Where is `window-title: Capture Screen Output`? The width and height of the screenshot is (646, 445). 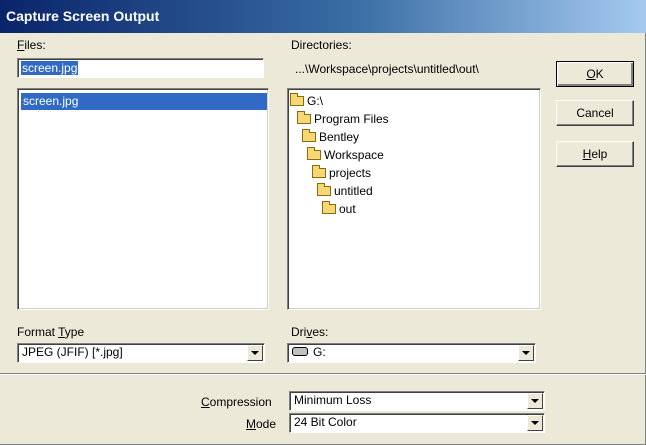 window-title: Capture Screen Output is located at coordinates (83, 16).